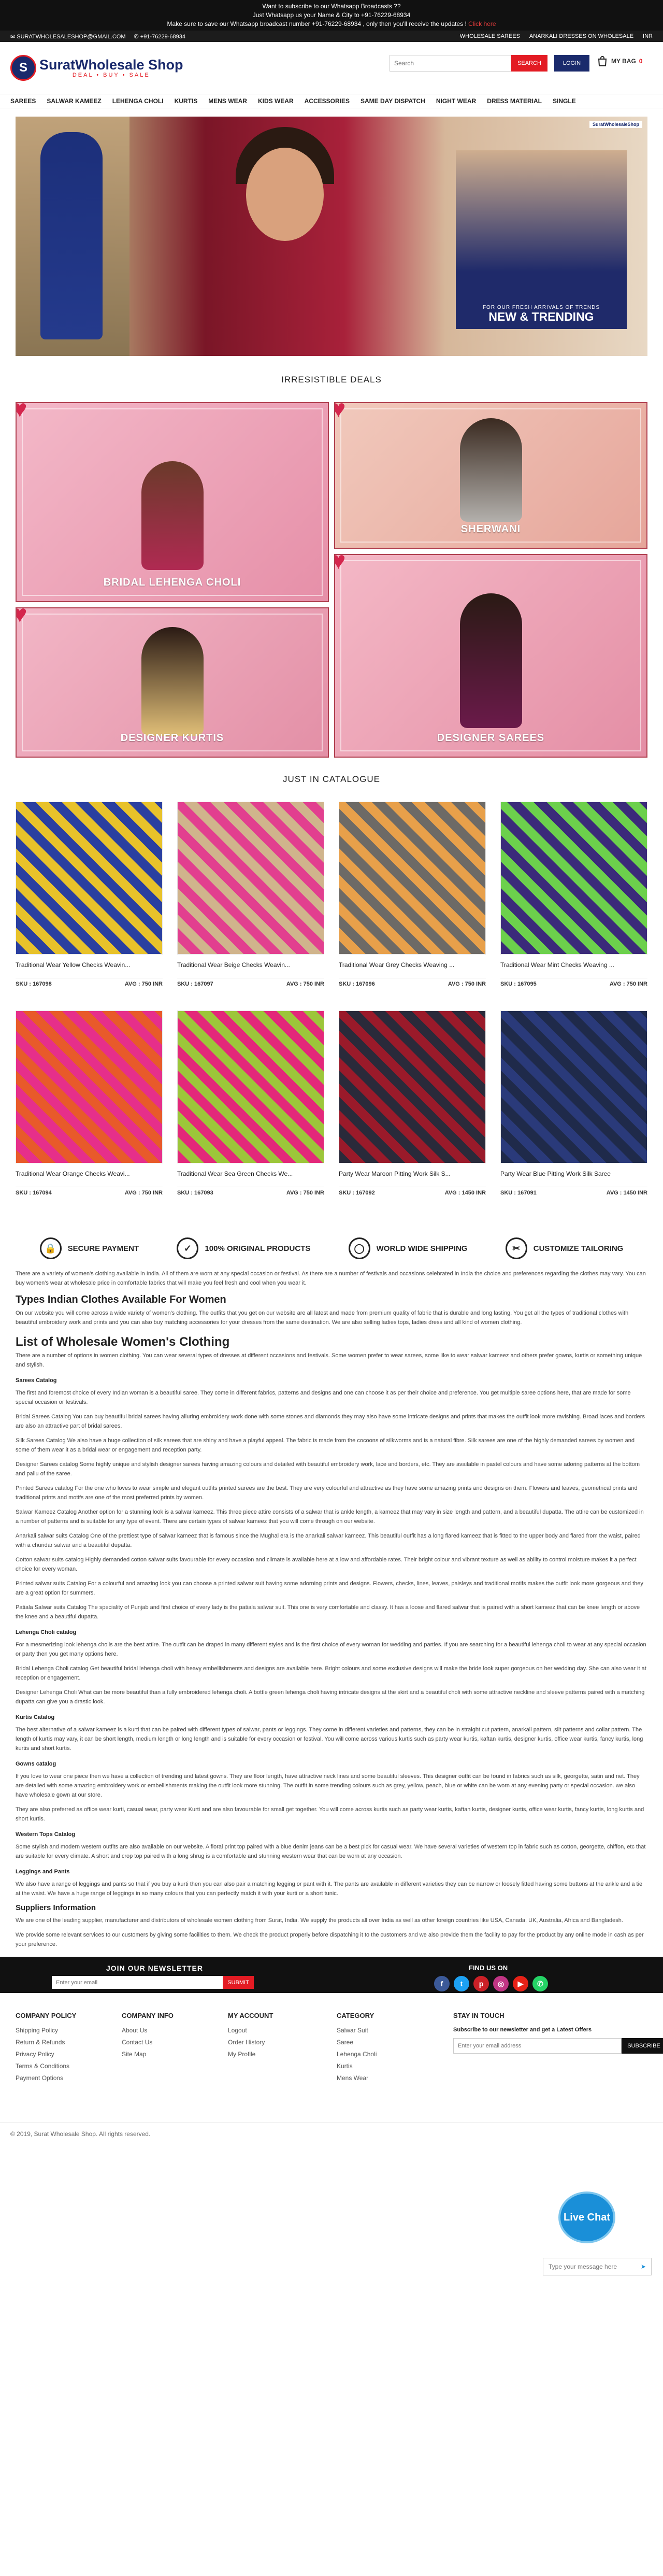 This screenshot has height=2576, width=663. Describe the element at coordinates (520, 1983) in the screenshot. I see `youtube-icon: ▶` at that location.